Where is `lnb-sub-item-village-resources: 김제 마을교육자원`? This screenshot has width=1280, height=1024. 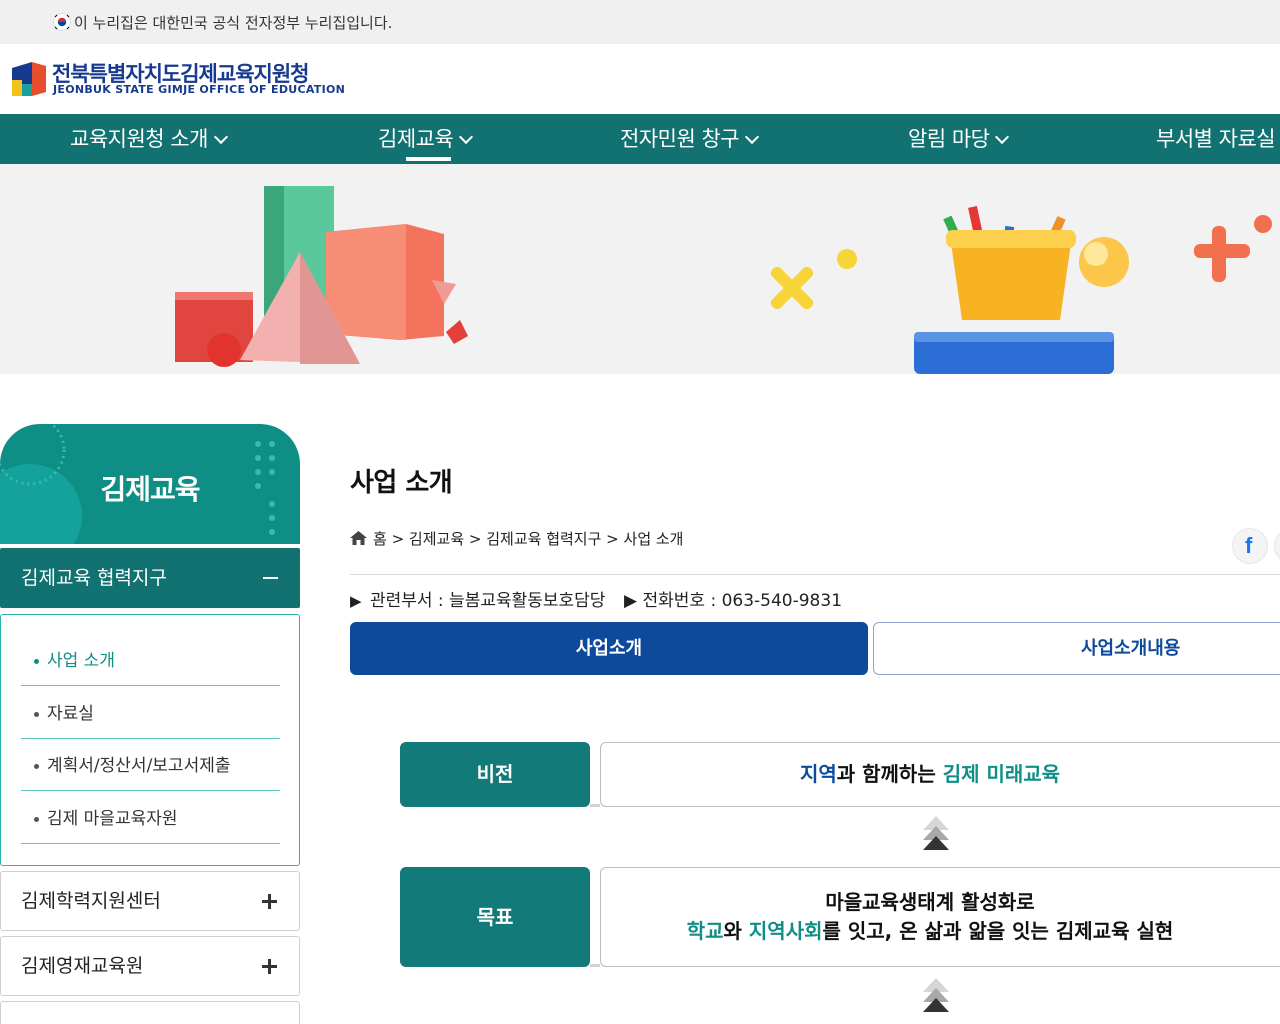 lnb-sub-item-village-resources: 김제 마을교육자원 is located at coordinates (150, 817).